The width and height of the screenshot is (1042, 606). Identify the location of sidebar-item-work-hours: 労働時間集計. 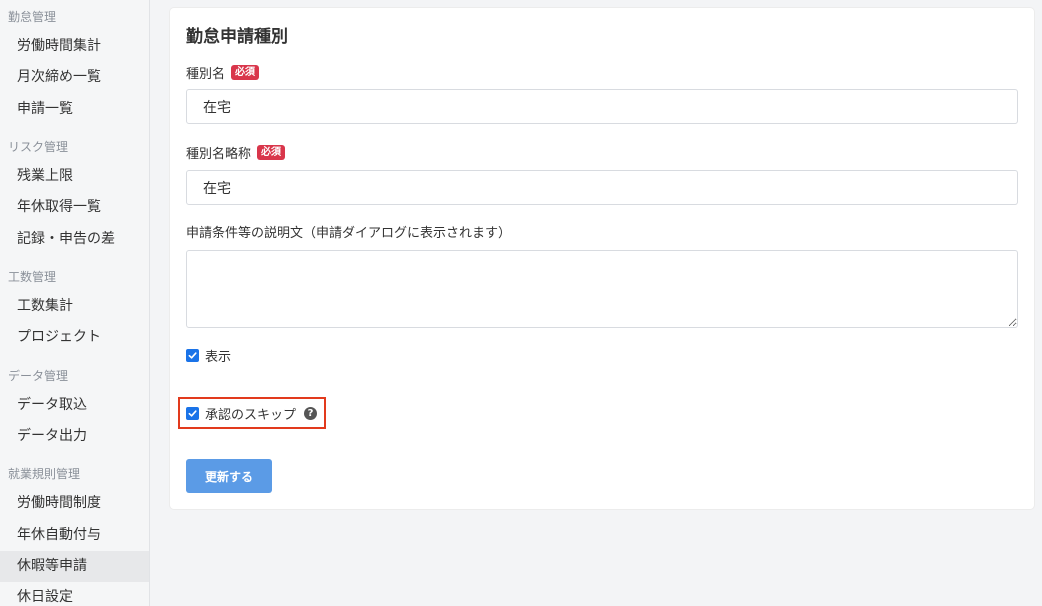
(74, 46).